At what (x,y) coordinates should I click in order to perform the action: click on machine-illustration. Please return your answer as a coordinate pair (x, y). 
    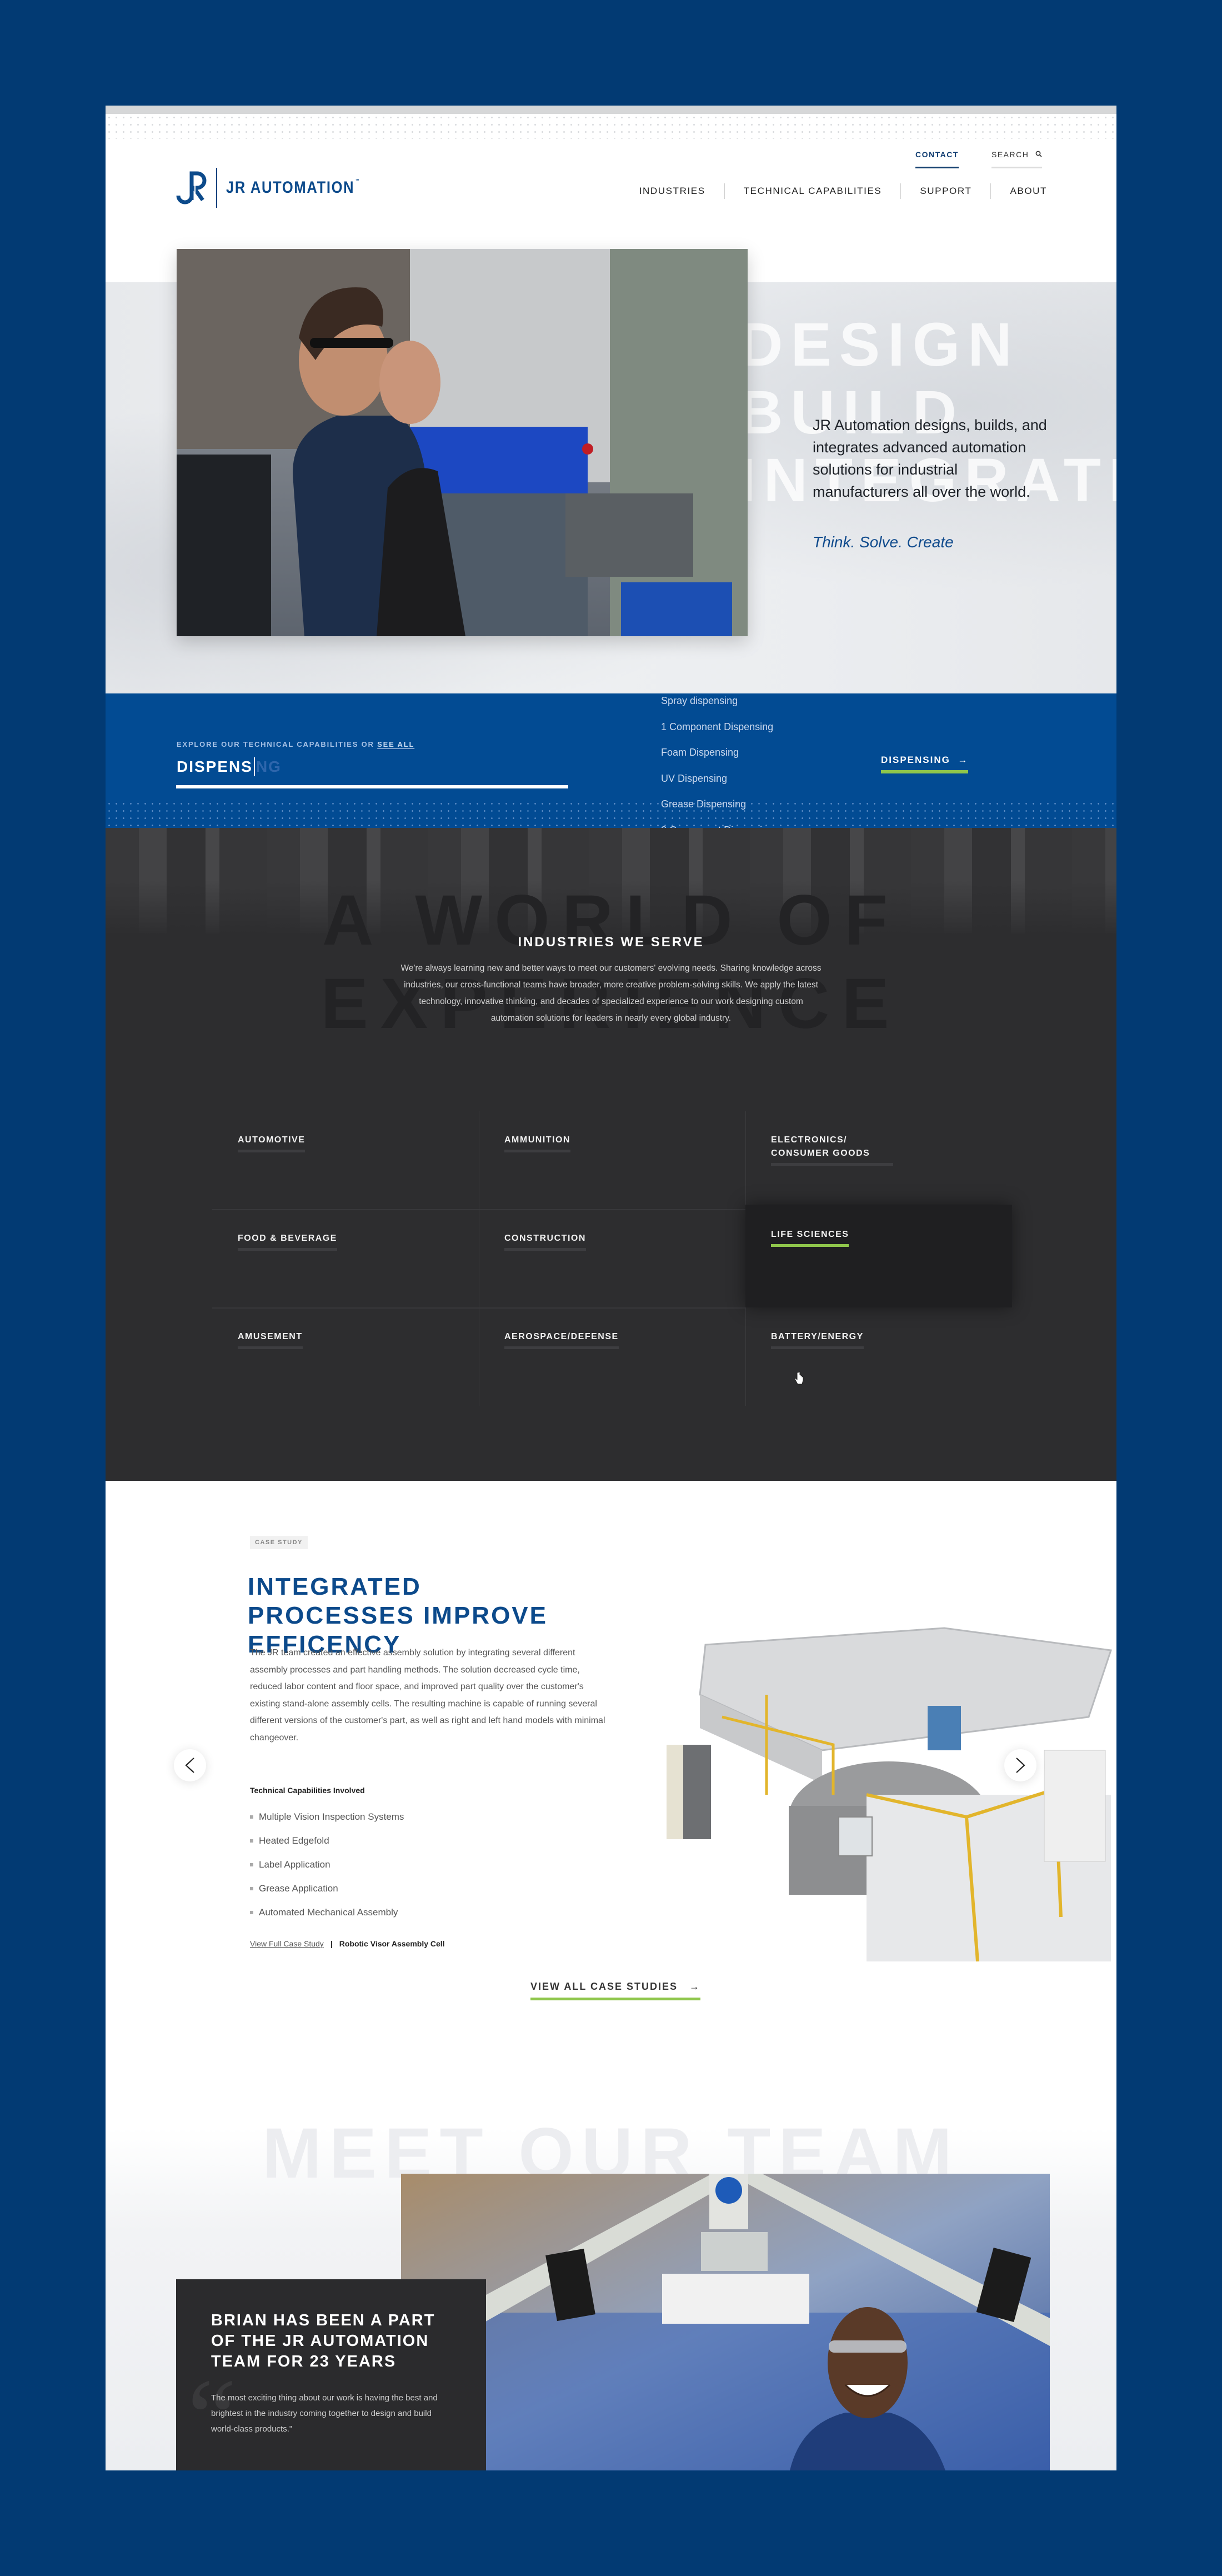
    Looking at the image, I should click on (886, 1773).